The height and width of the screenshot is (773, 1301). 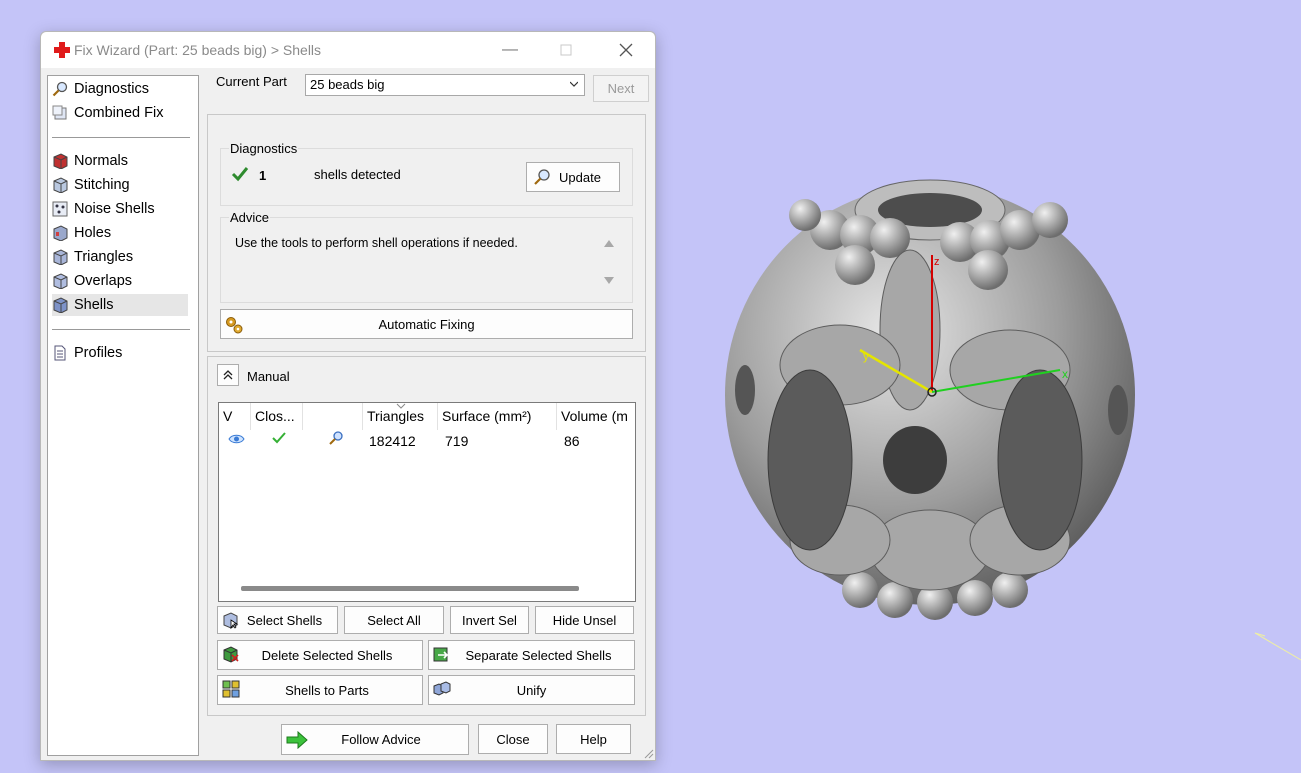 I want to click on sidebar-item-noise-shells: Noise Shells, so click(x=120, y=209).